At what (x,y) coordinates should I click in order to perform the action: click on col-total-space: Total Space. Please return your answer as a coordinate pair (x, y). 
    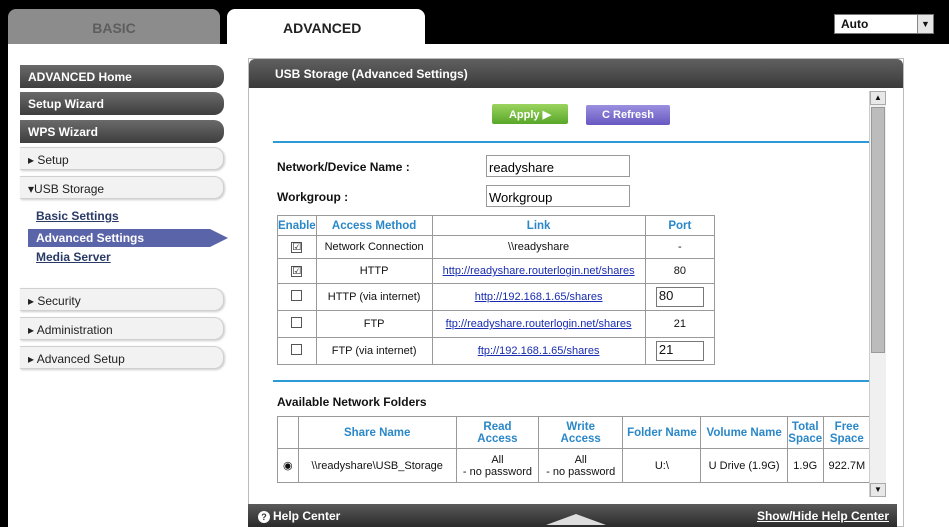
    Looking at the image, I should click on (805, 432).